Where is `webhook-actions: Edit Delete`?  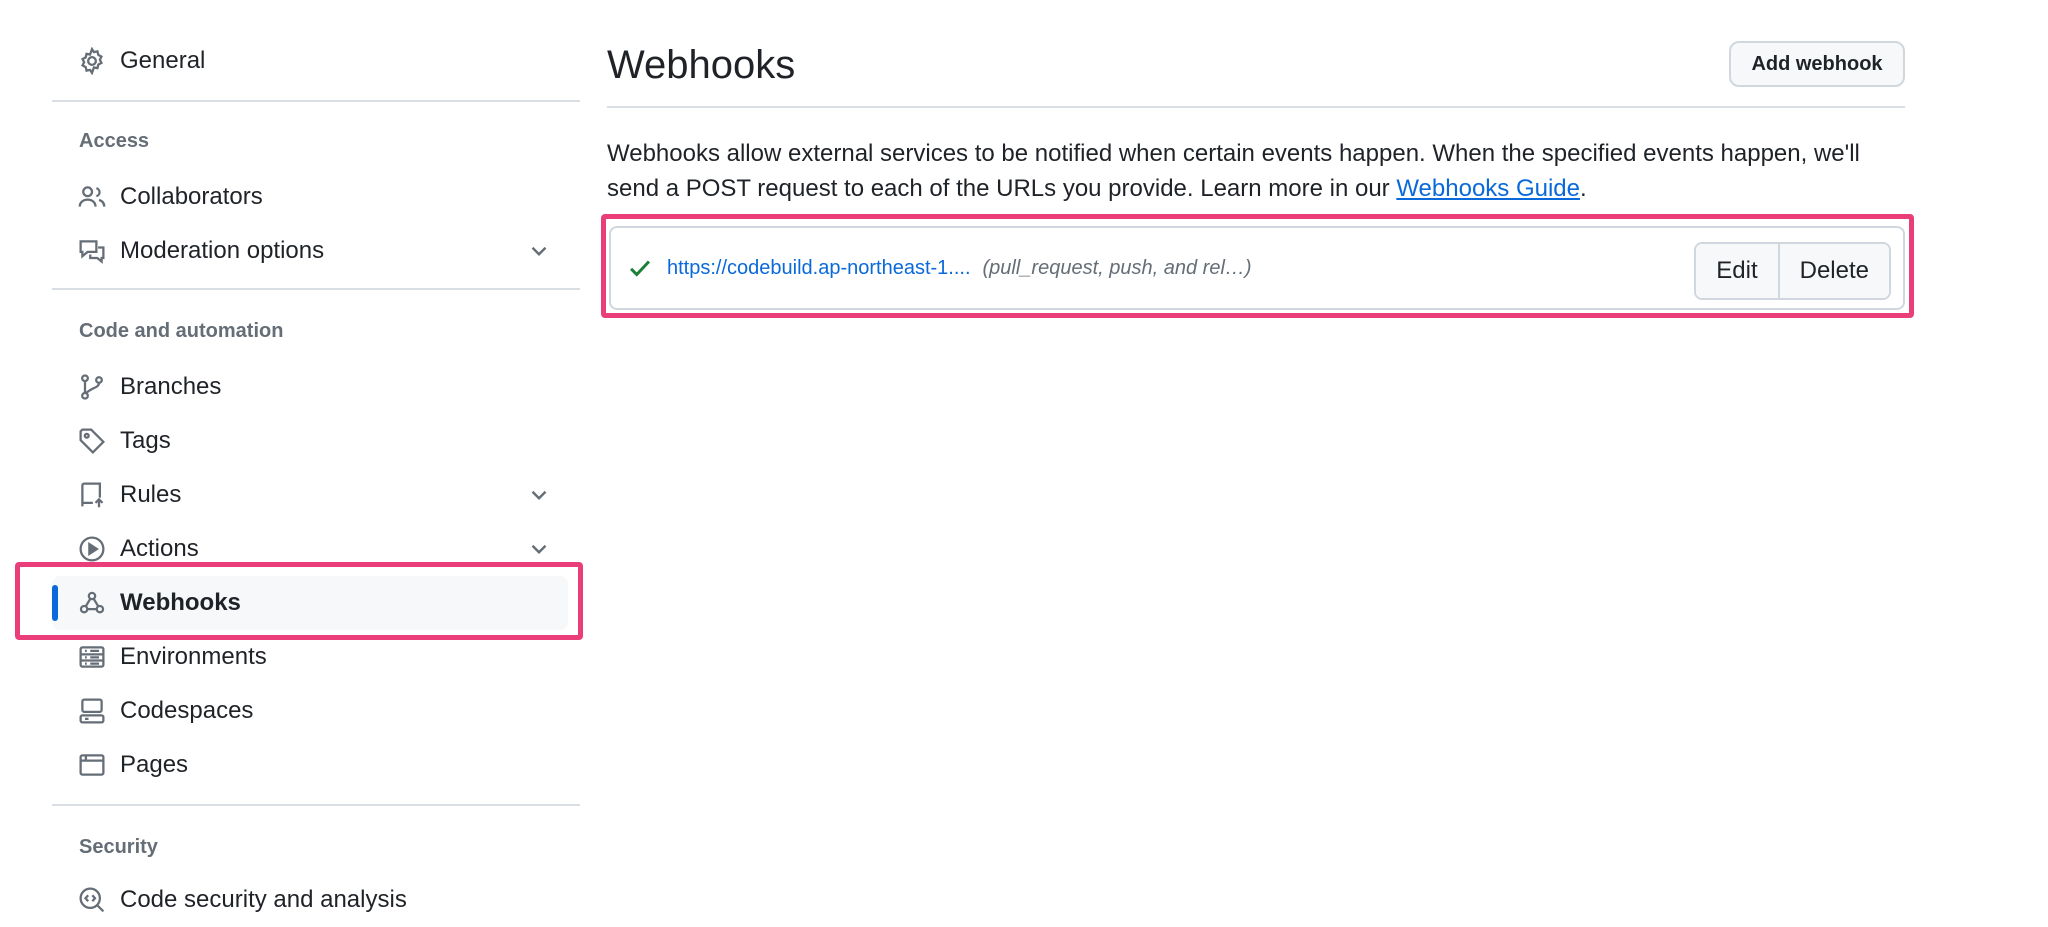
webhook-actions: Edit Delete is located at coordinates (1792, 271).